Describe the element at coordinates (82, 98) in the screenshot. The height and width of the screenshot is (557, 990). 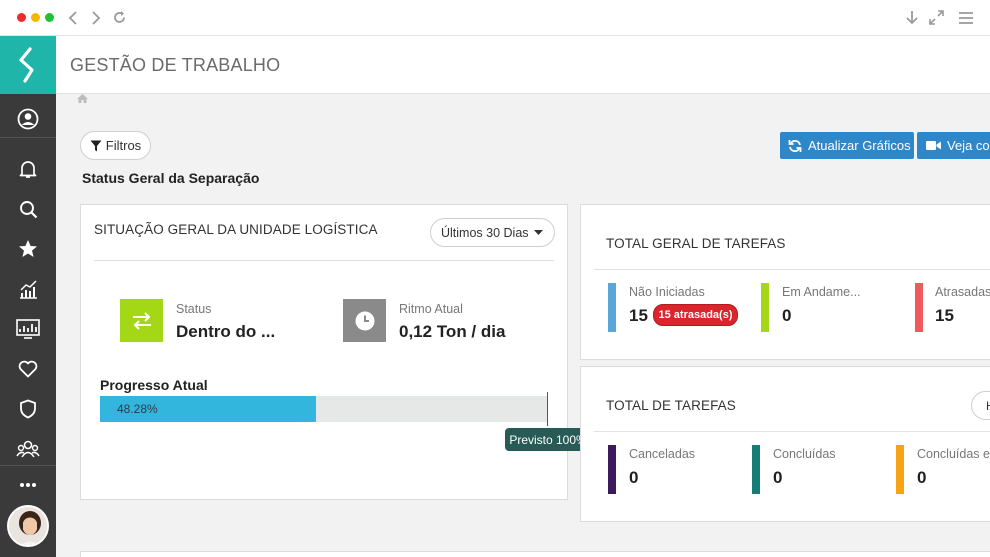
I see `home-icon` at that location.